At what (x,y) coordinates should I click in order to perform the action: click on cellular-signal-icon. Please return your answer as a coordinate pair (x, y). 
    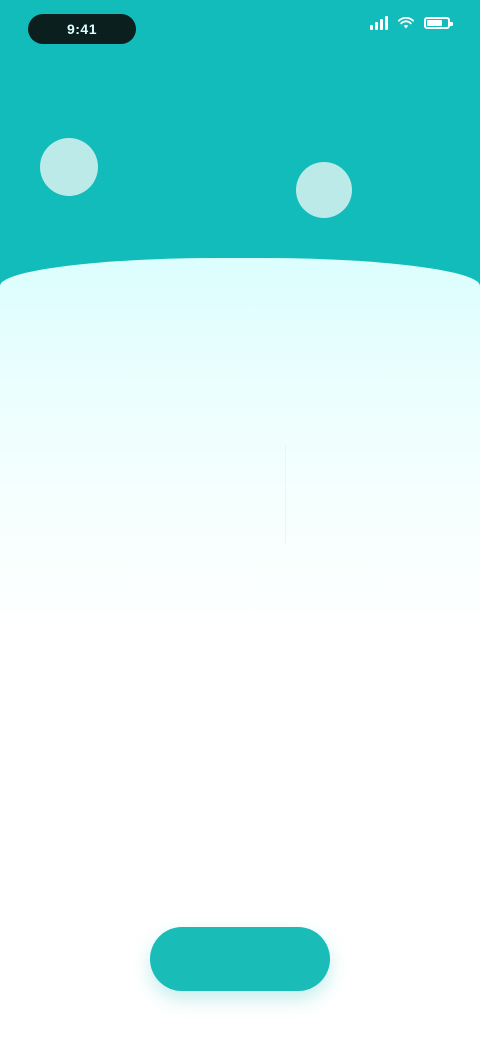
    Looking at the image, I should click on (379, 23).